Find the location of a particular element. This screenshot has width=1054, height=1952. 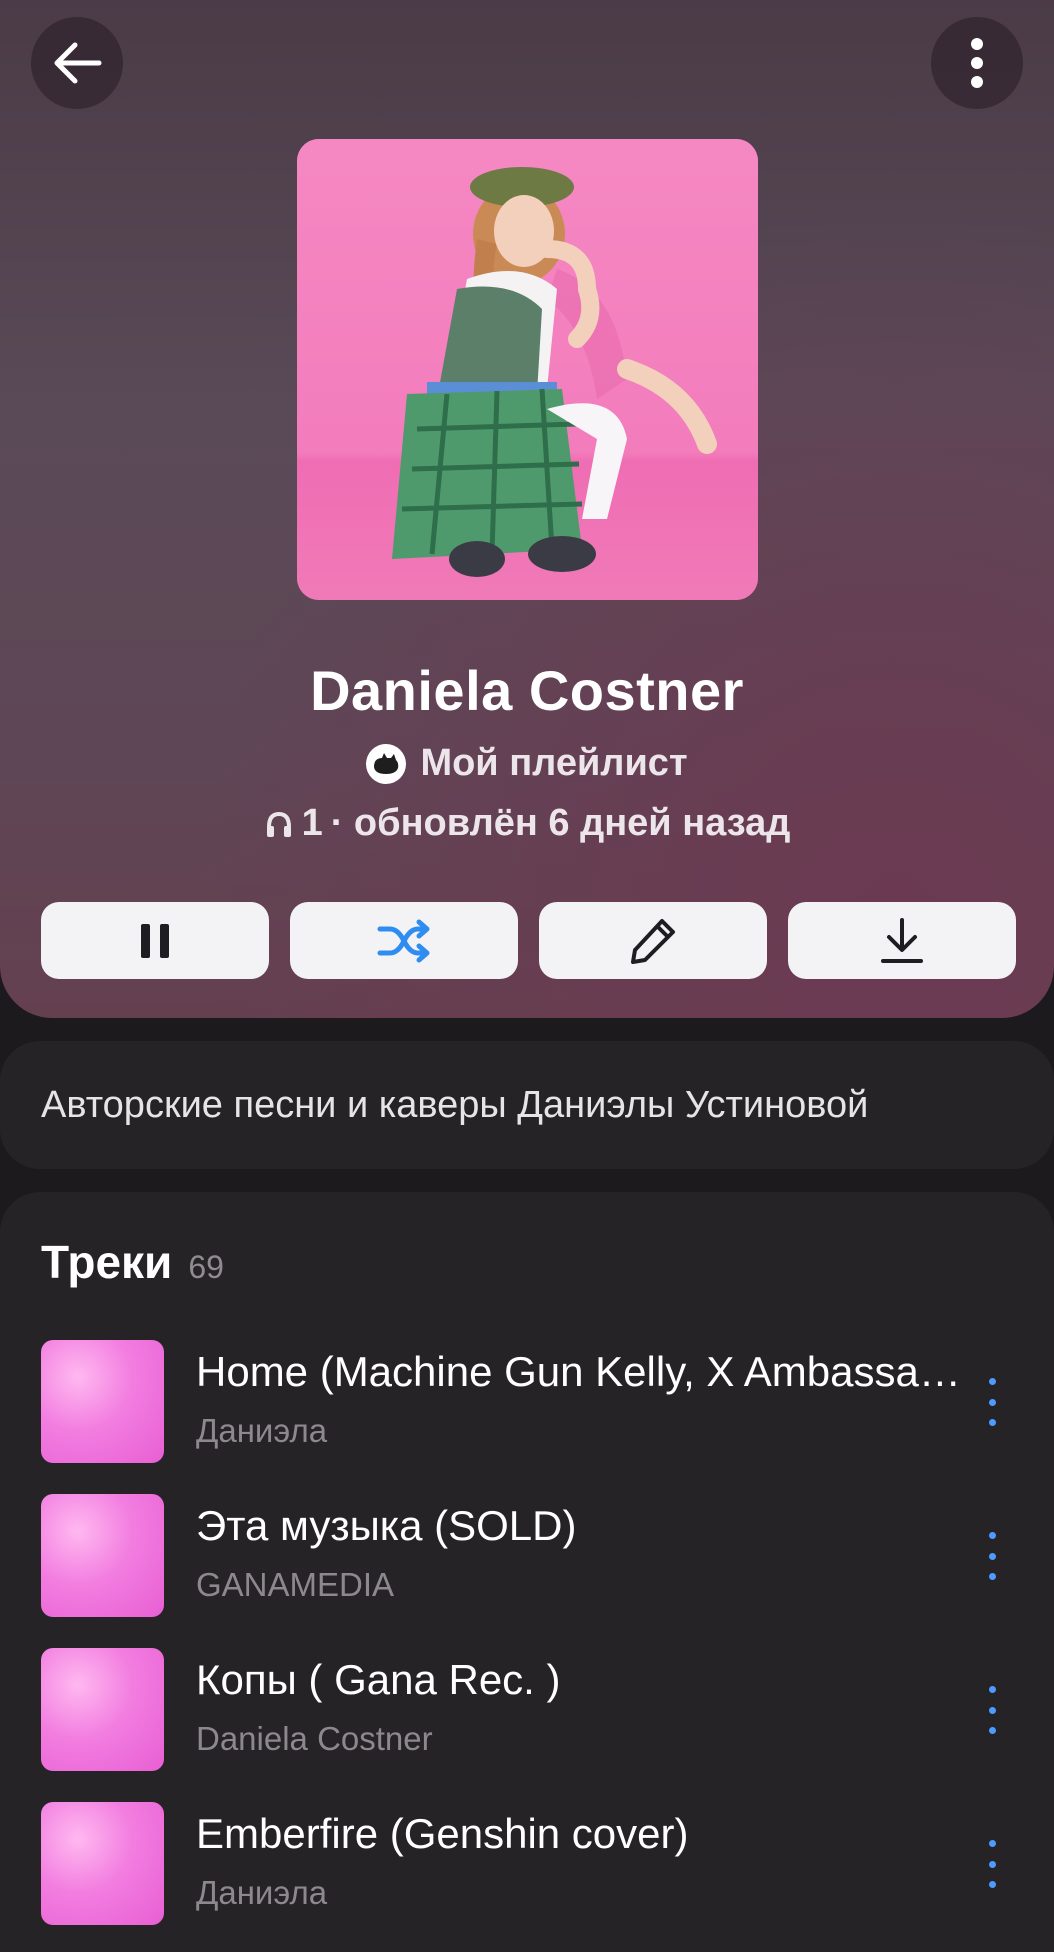

playlist-meta: 1 · обновлён 6 дней назад is located at coordinates (527, 823).